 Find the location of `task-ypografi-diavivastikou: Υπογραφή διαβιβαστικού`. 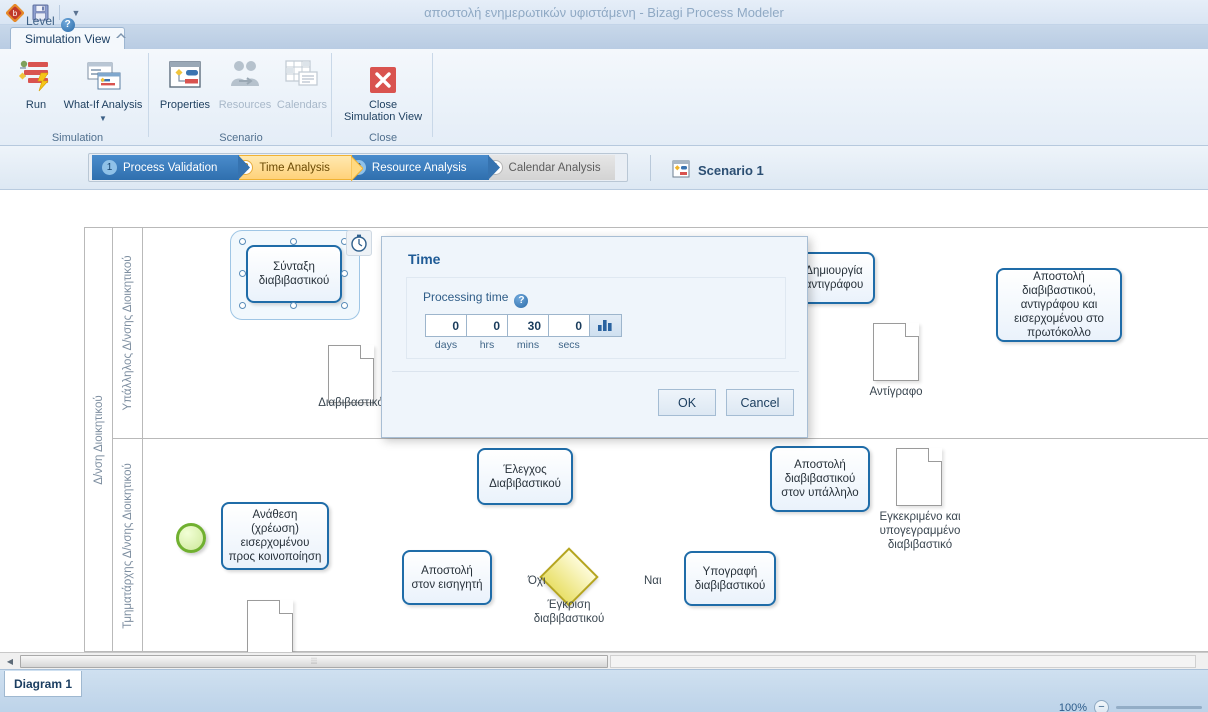

task-ypografi-diavivastikou: Υπογραφή διαβιβαστικού is located at coordinates (730, 578).